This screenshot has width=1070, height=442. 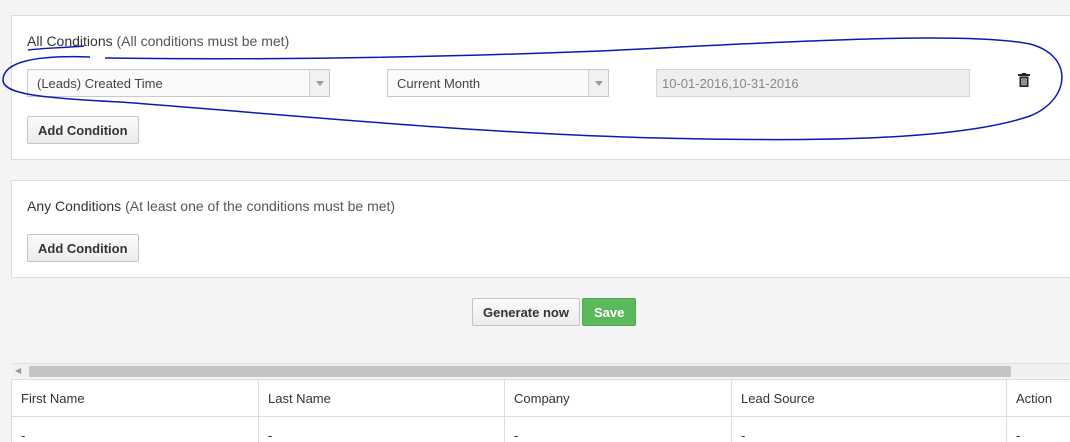 I want to click on column-header-company: Company, so click(x=618, y=398).